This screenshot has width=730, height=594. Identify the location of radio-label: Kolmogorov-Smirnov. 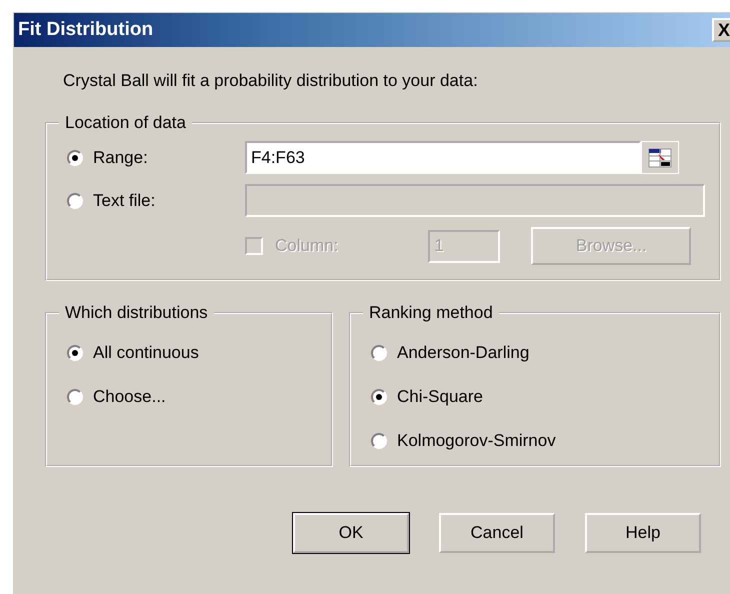
(476, 441).